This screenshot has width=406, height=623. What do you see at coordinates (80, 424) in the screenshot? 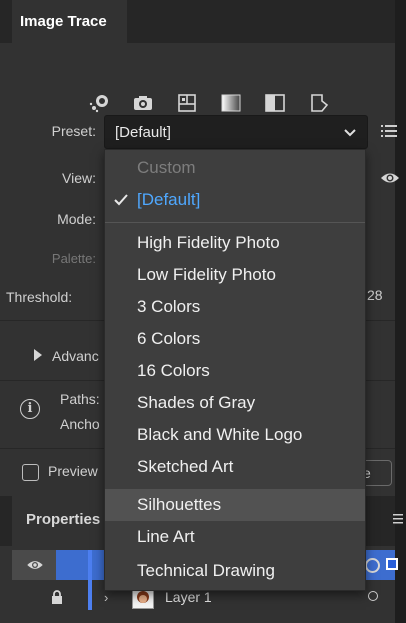
I see `anchors-label: Ancho` at bounding box center [80, 424].